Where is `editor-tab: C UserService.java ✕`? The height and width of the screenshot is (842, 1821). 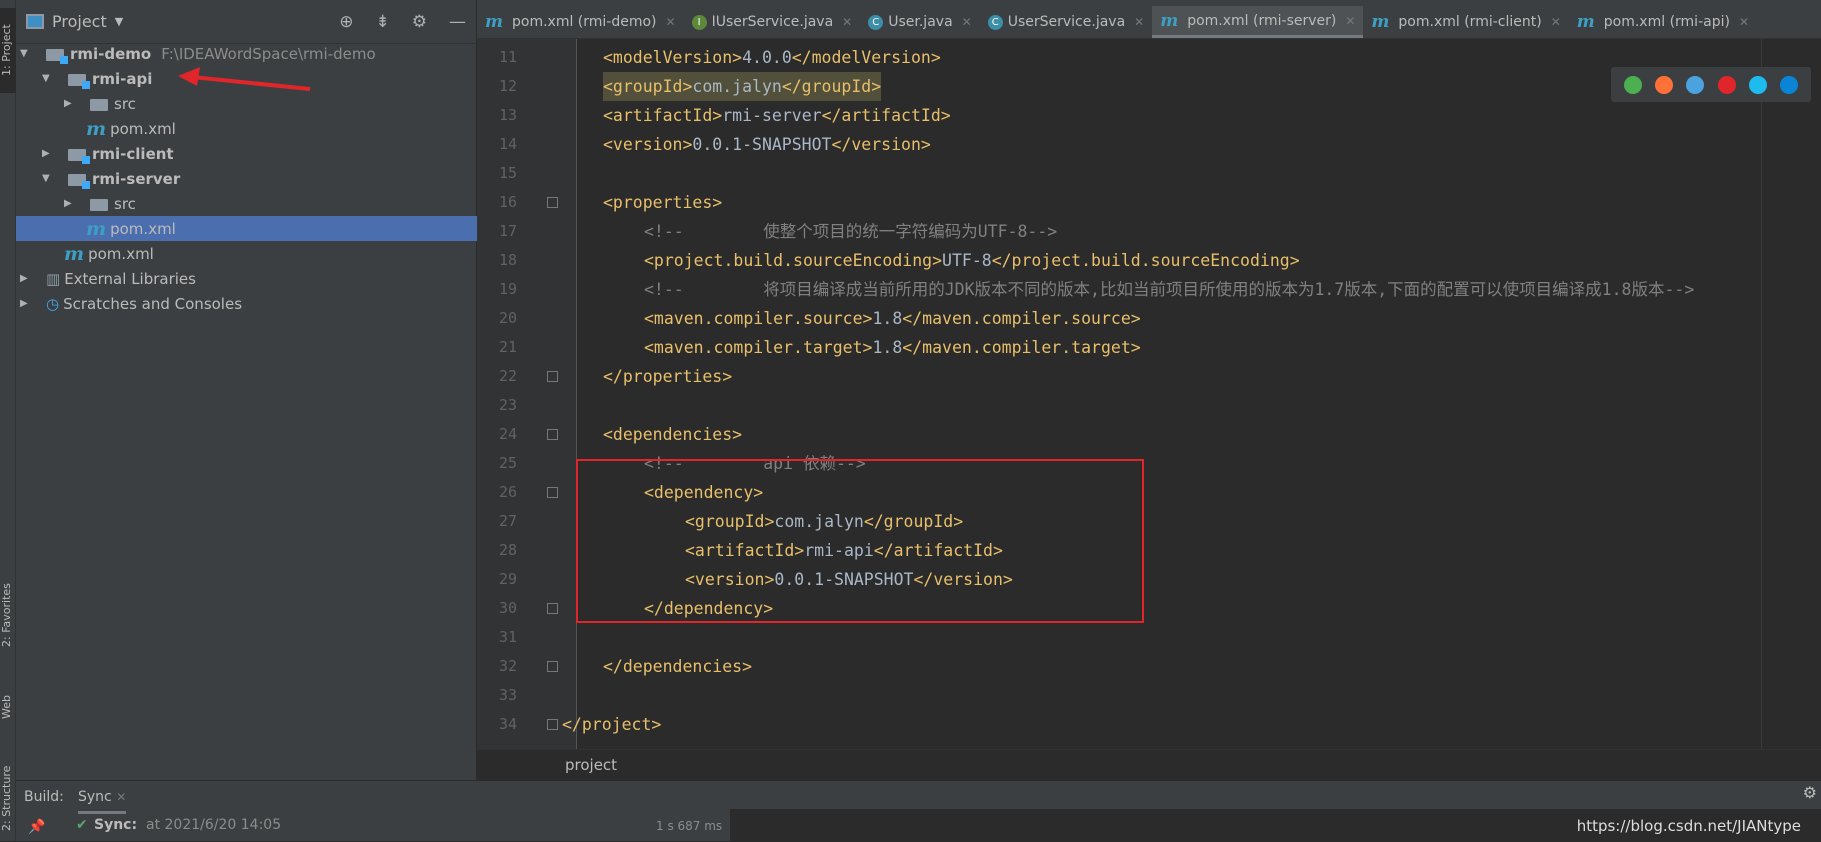 editor-tab: C UserService.java ✕ is located at coordinates (1066, 22).